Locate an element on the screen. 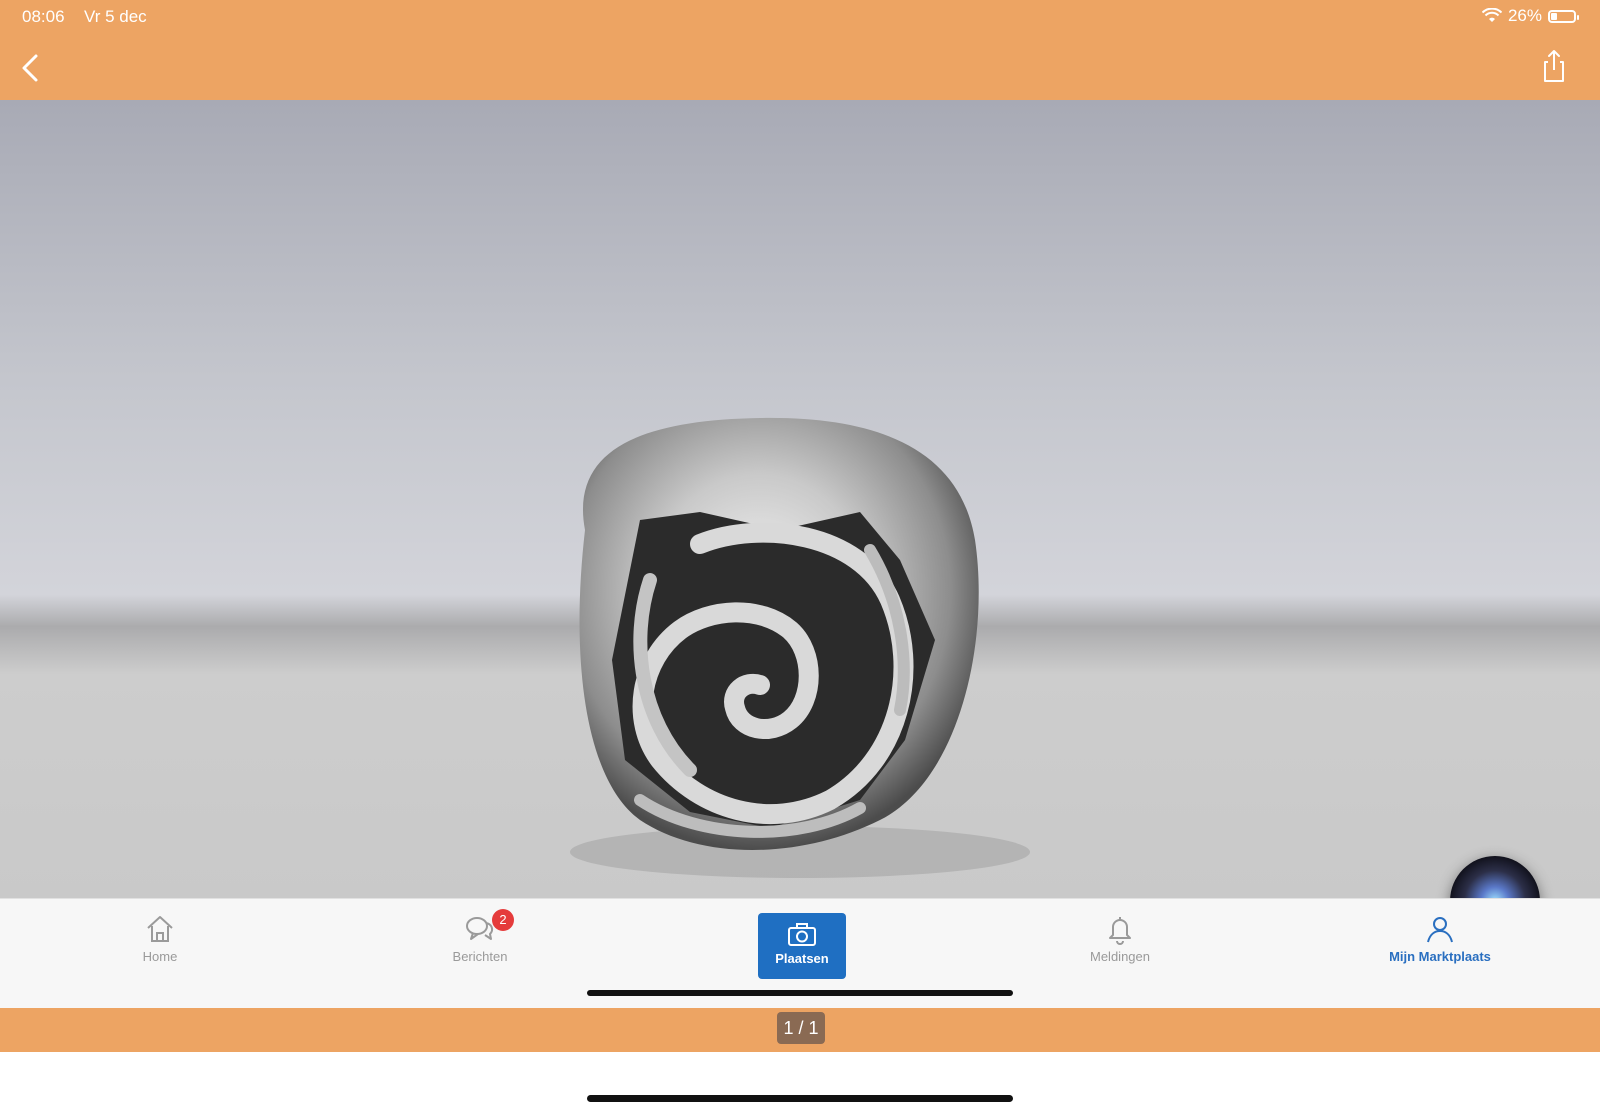  tab-home-label: Home is located at coordinates (160, 956).